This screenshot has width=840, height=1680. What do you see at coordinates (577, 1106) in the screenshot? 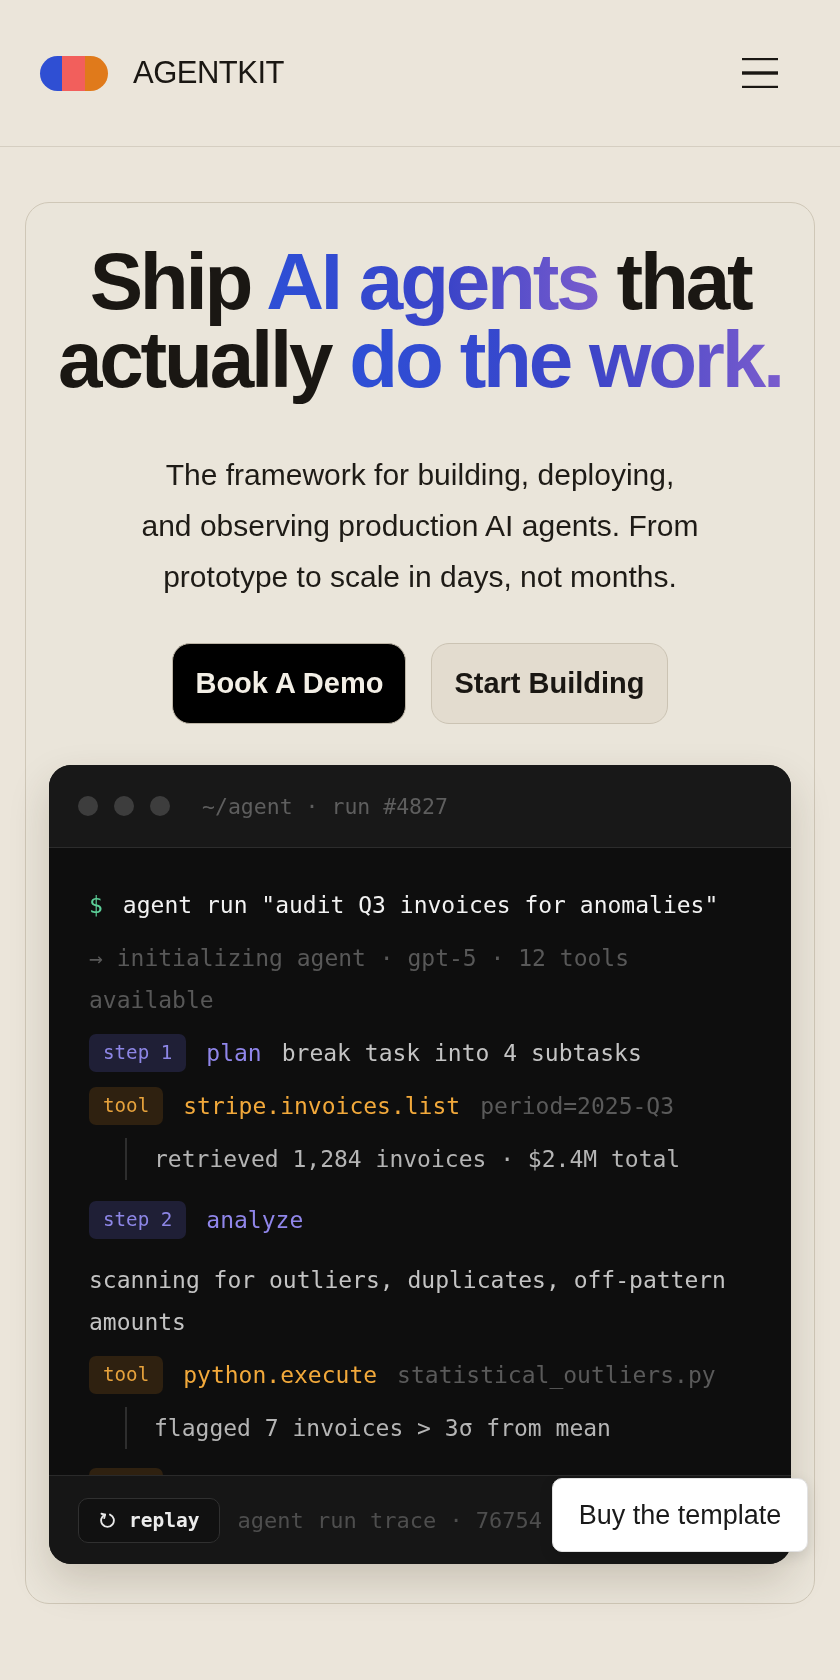
I see `tool-args: period=2025-Q3` at bounding box center [577, 1106].